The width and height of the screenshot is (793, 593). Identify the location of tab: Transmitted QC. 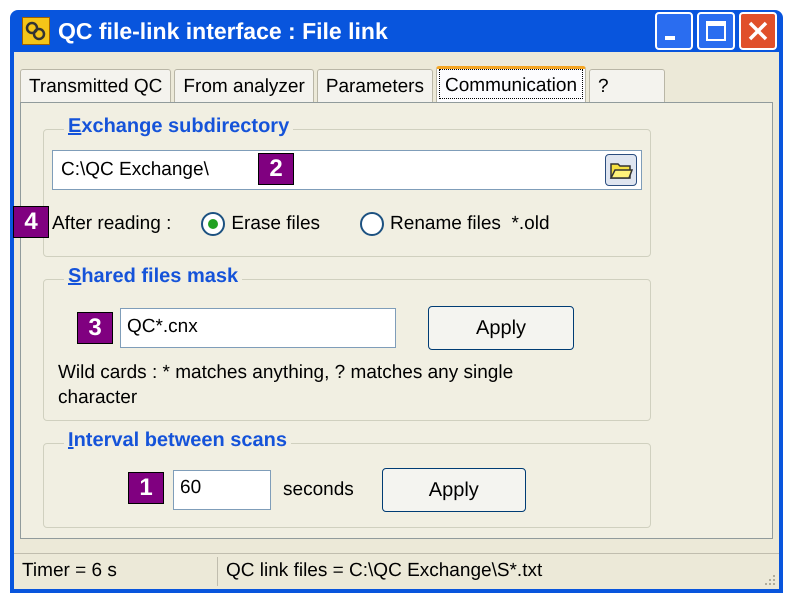
(96, 85).